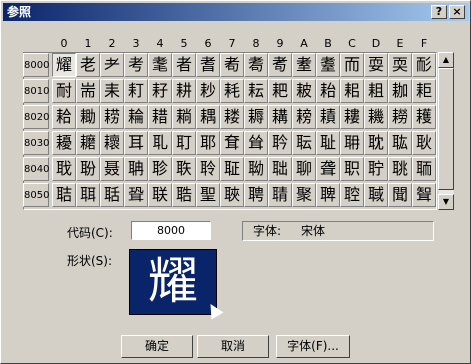 The width and height of the screenshot is (471, 364). I want to click on code-input: 8000, so click(171, 230).